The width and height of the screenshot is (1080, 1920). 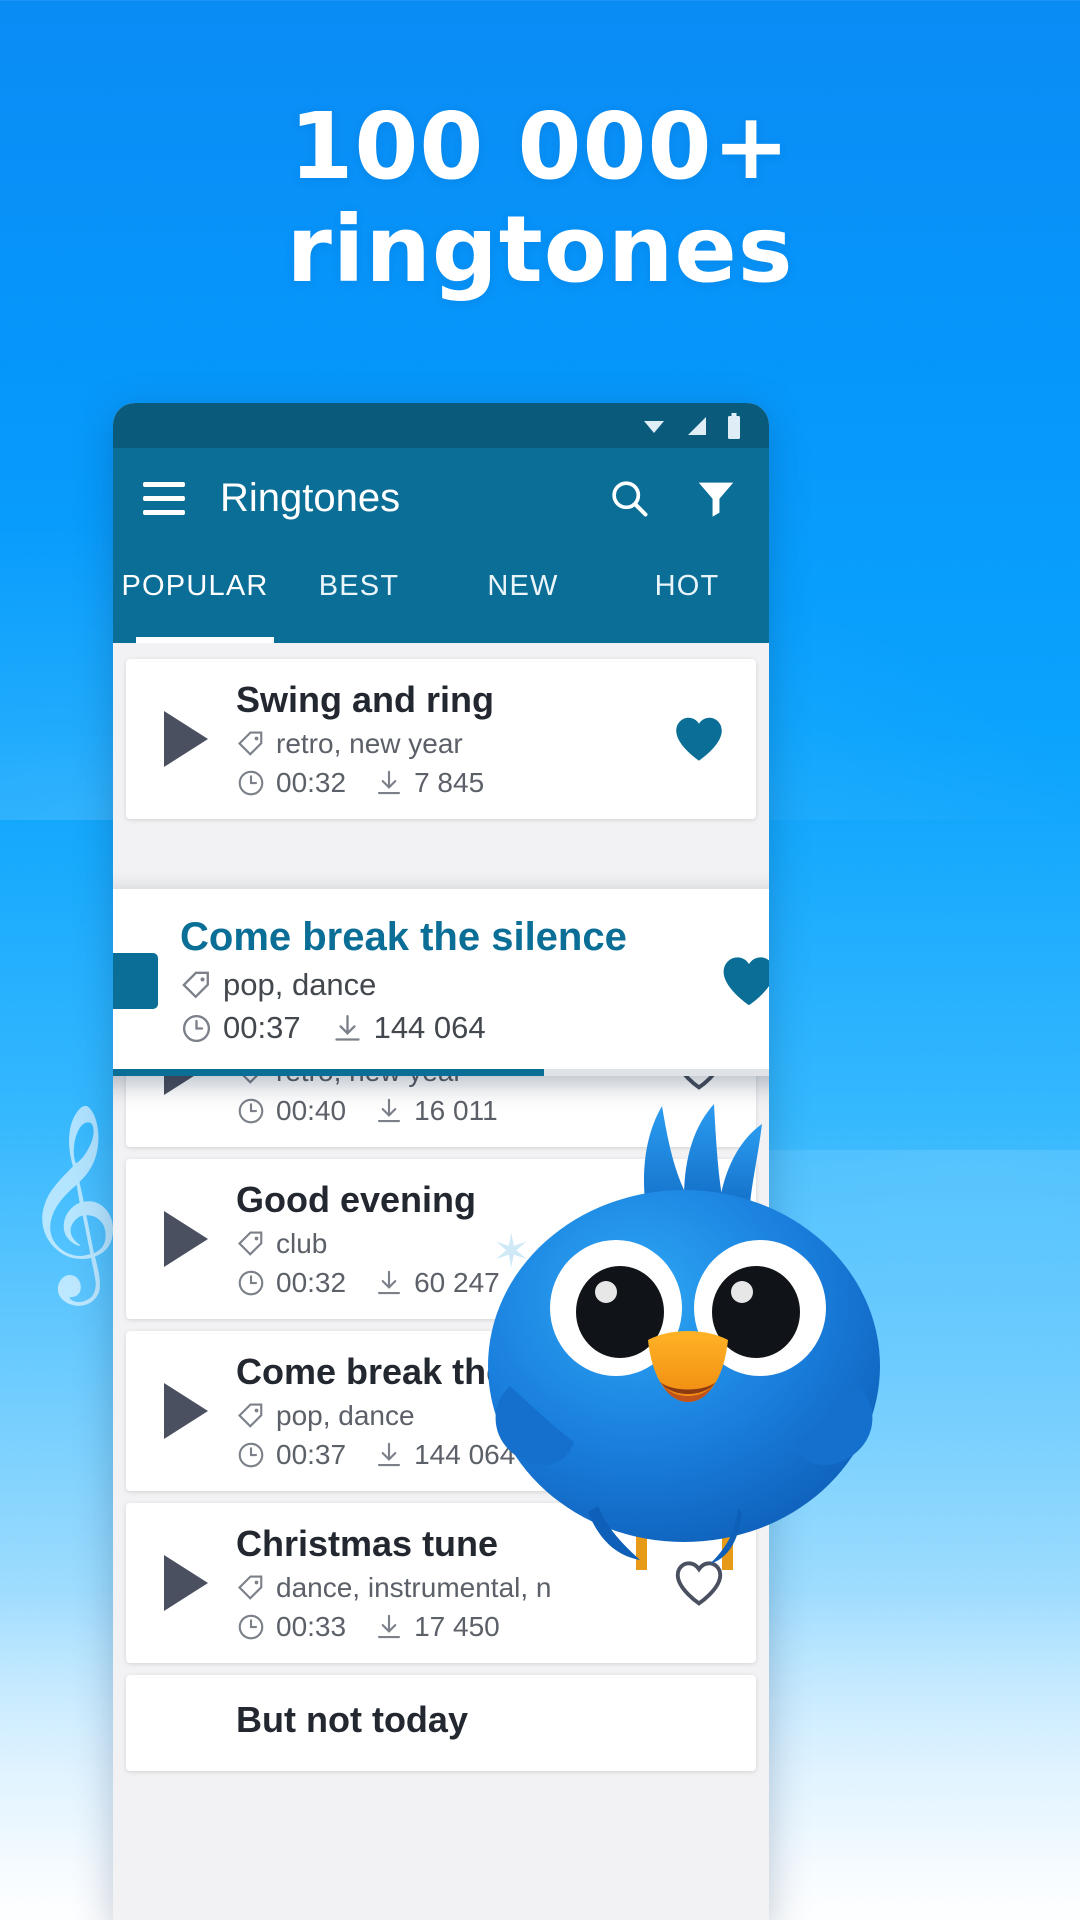 What do you see at coordinates (369, 743) in the screenshot?
I see `ringtone-tags: retro, new year` at bounding box center [369, 743].